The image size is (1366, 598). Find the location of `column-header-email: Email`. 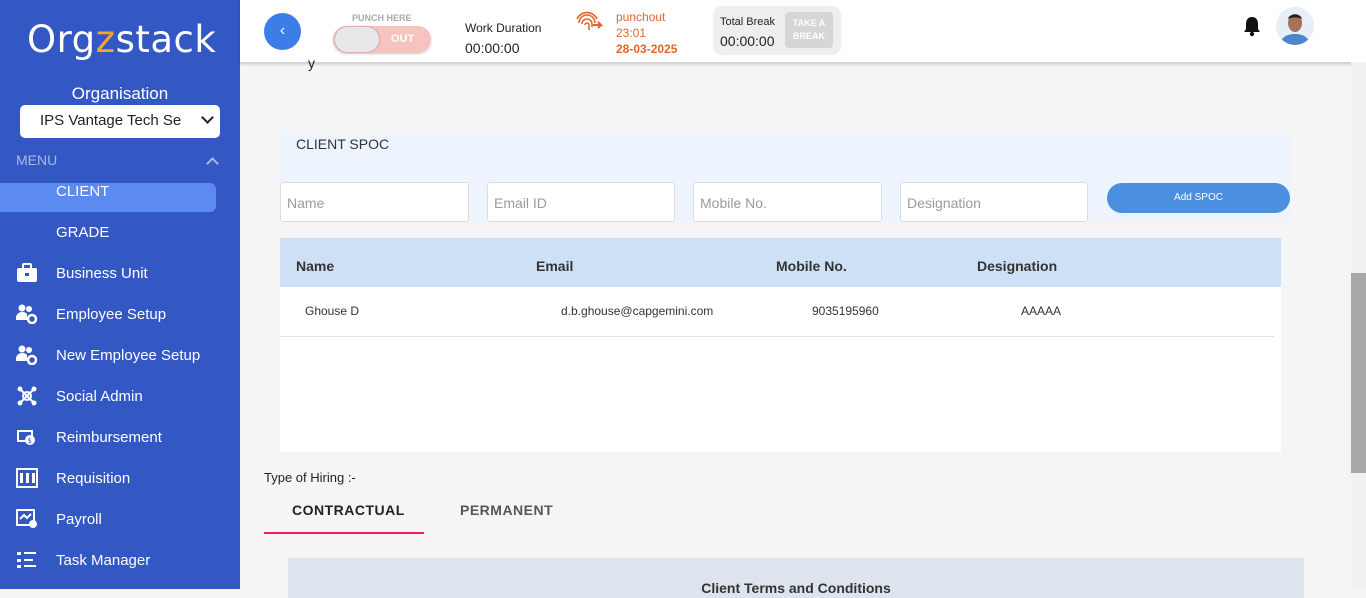

column-header-email: Email is located at coordinates (555, 266).